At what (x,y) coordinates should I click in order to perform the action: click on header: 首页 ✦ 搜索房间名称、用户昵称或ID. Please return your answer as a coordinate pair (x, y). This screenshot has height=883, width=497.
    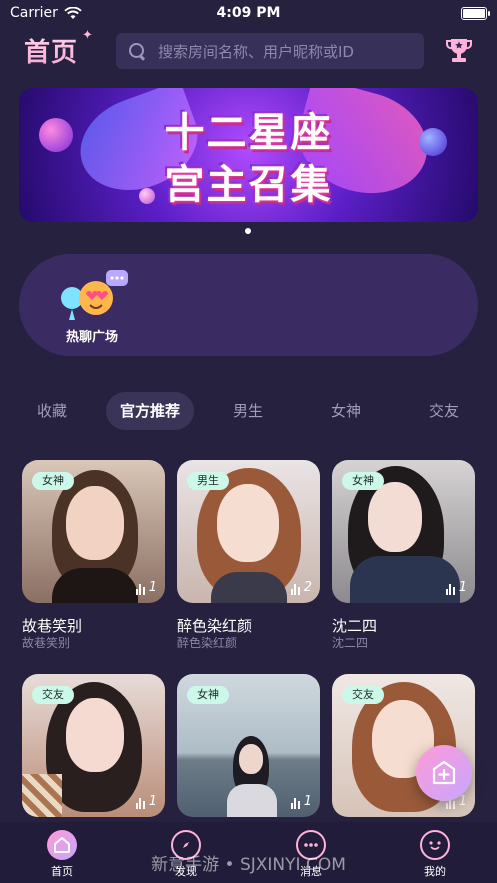
    Looking at the image, I should click on (248, 49).